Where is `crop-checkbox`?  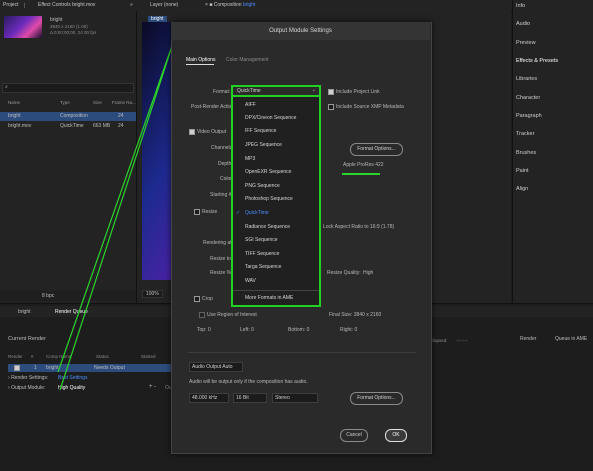
crop-checkbox is located at coordinates (197, 299).